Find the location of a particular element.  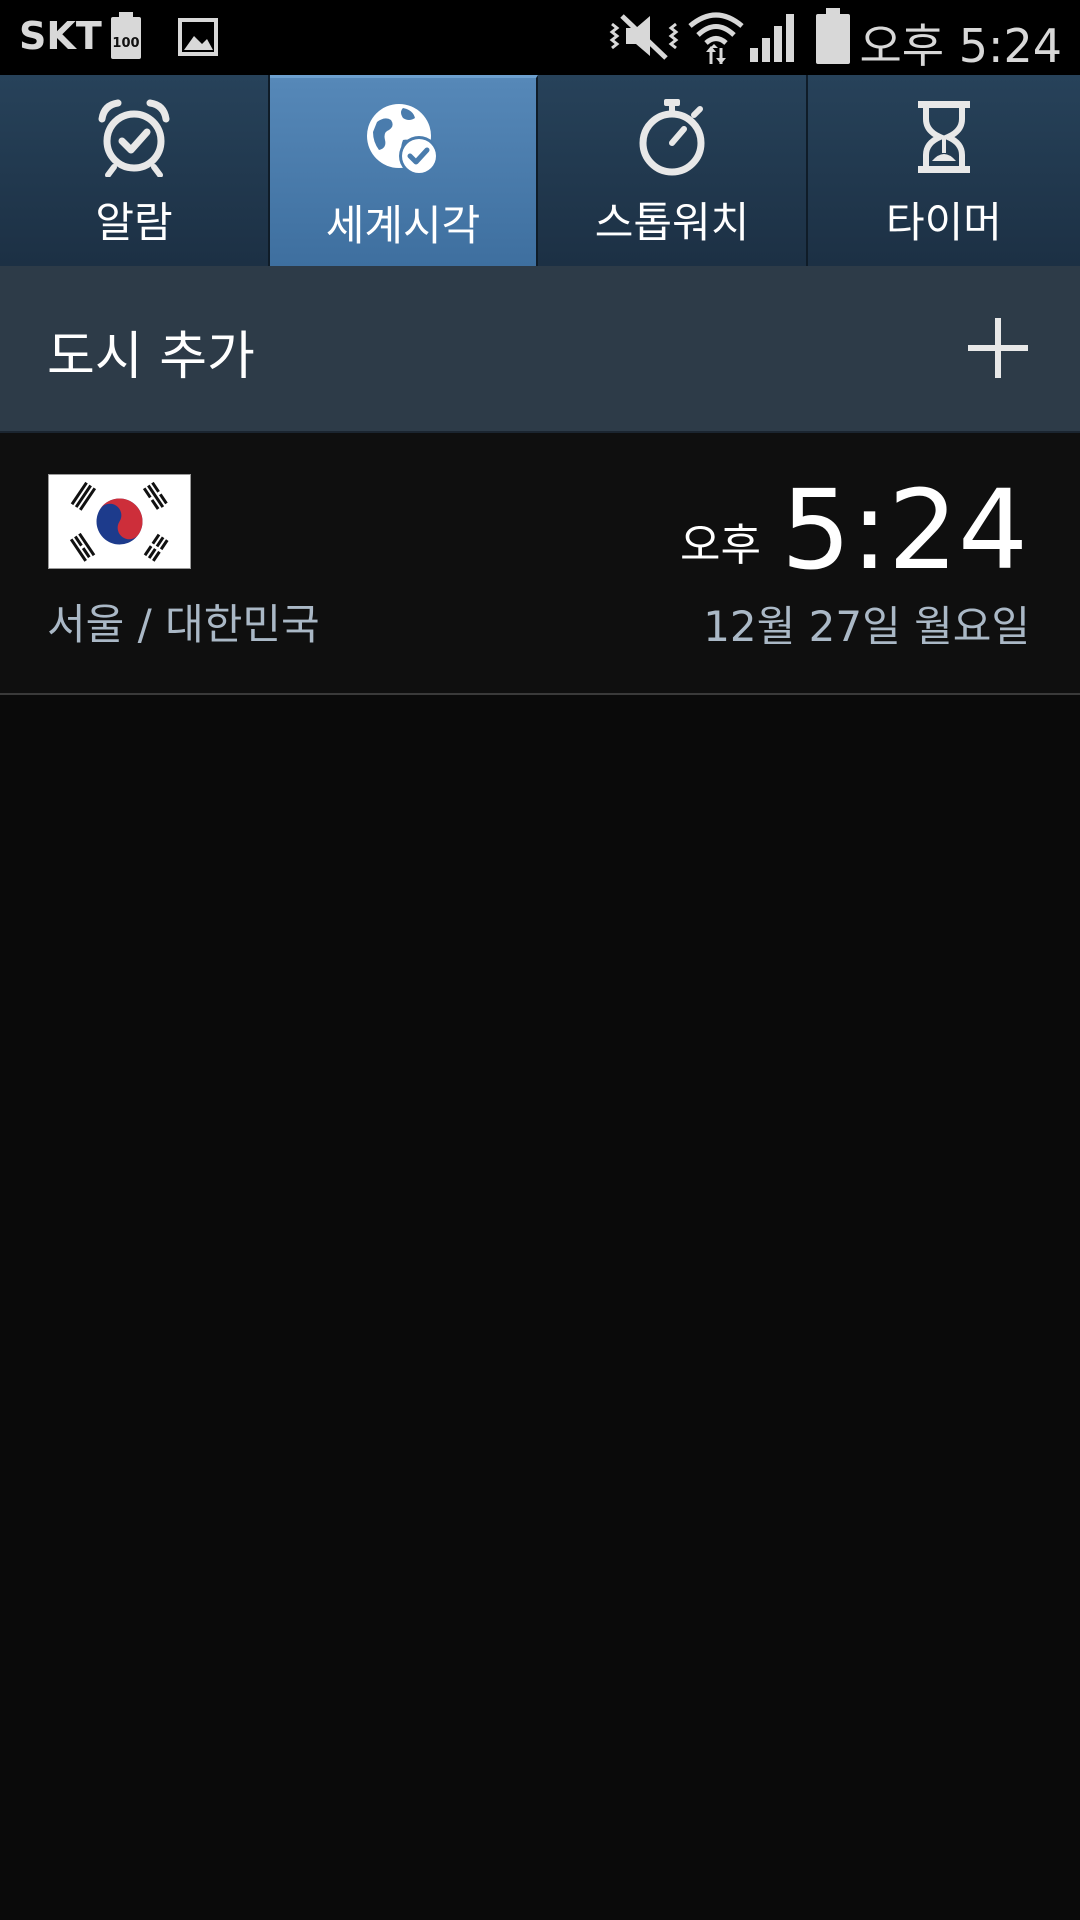

city-list-item: 서울 / 대한민국 오후 5:24 12월 27일 월요일 is located at coordinates (540, 564).